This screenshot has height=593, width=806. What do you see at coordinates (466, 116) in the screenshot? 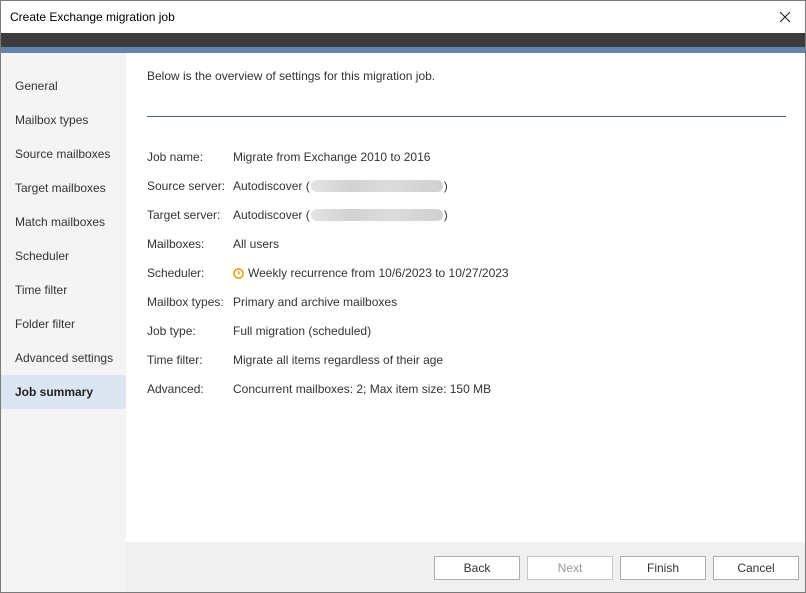
I see `section-divider` at bounding box center [466, 116].